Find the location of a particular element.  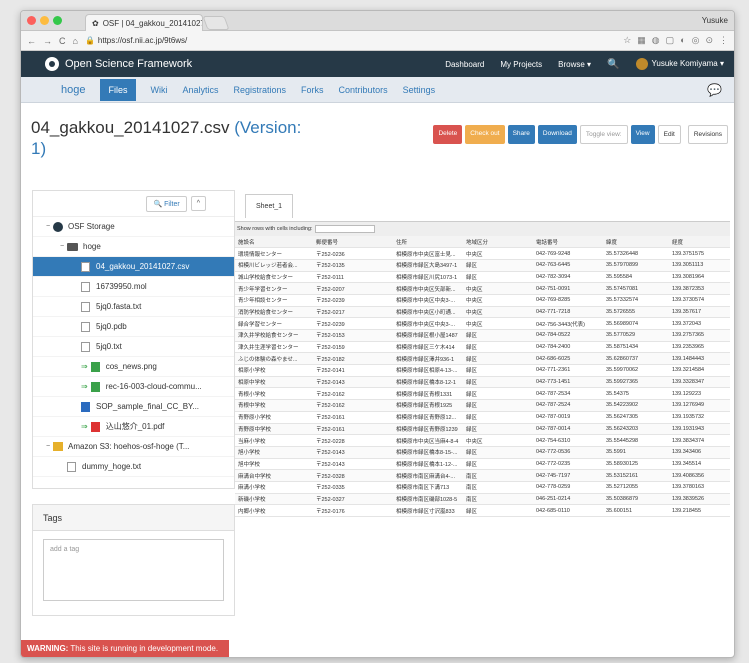

table-cell: 042-787-2524 is located at coordinates (568, 405).